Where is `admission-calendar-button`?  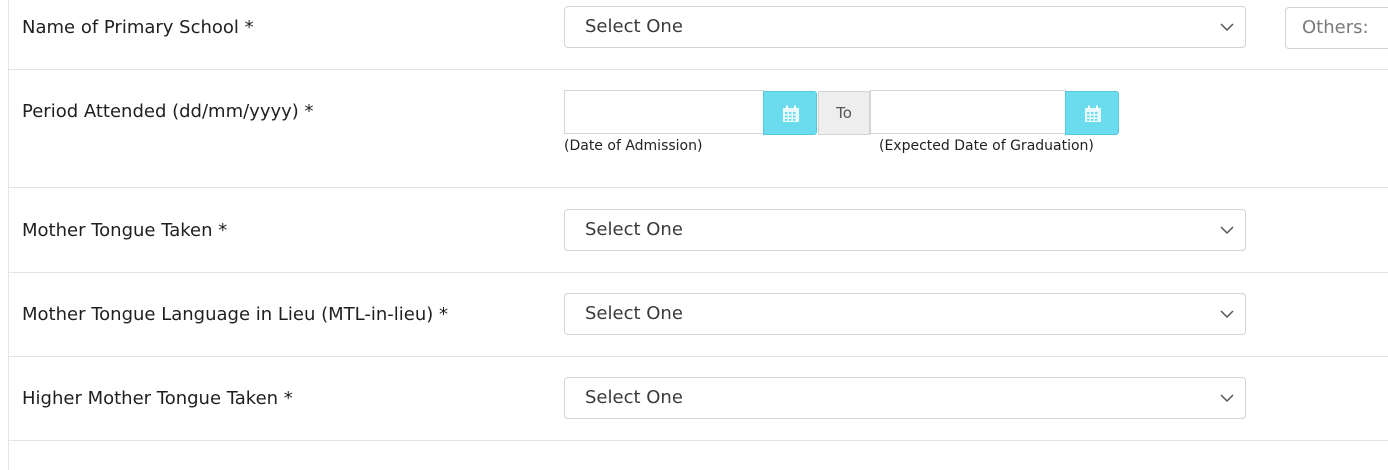
admission-calendar-button is located at coordinates (790, 113).